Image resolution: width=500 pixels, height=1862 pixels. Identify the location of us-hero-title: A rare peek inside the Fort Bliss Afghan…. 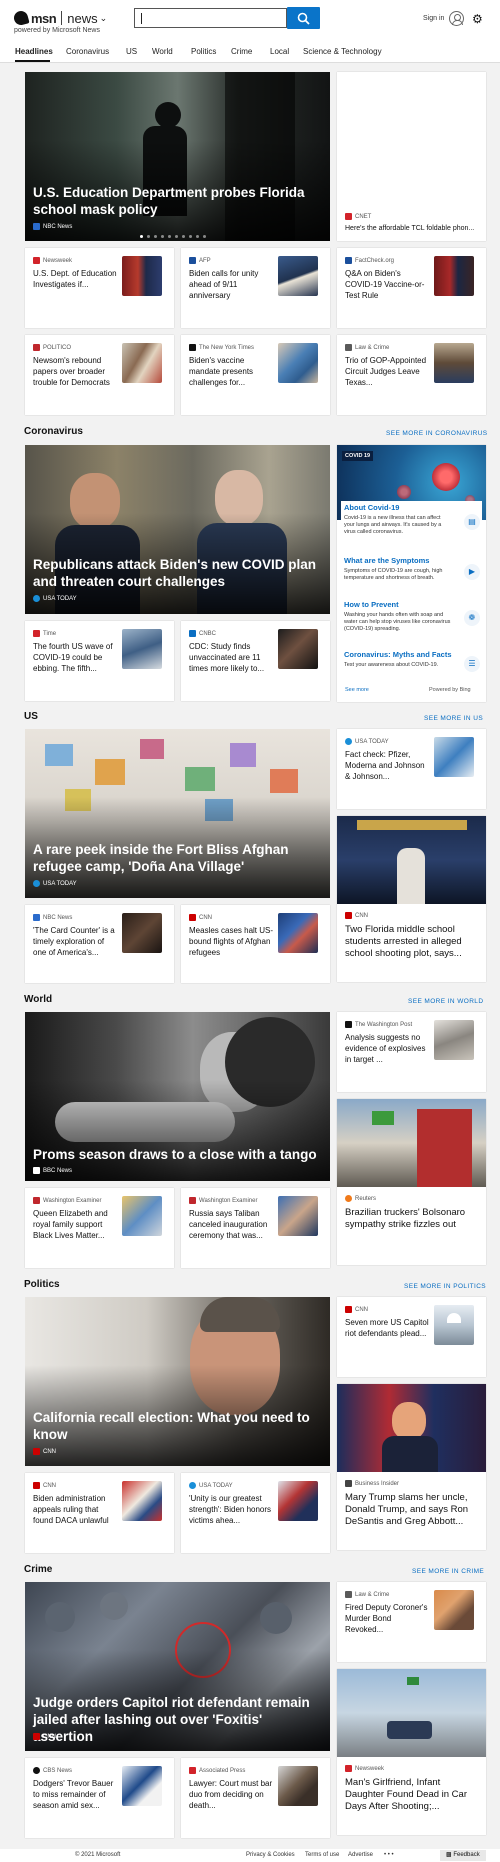
(178, 858).